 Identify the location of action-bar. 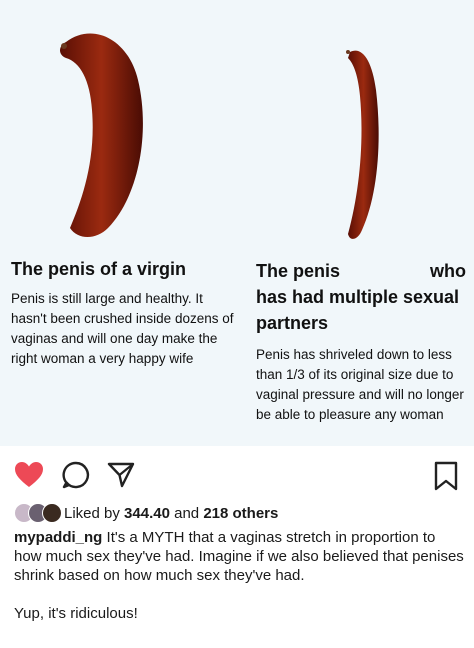
(237, 475).